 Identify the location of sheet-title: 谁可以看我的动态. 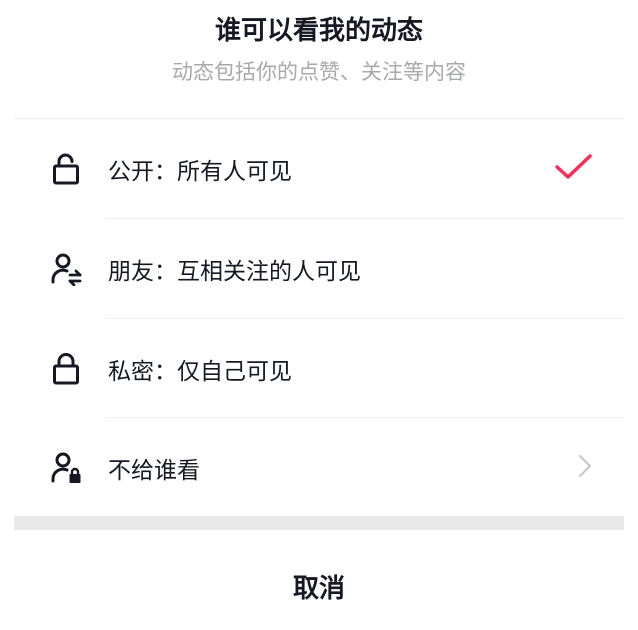
(318, 31).